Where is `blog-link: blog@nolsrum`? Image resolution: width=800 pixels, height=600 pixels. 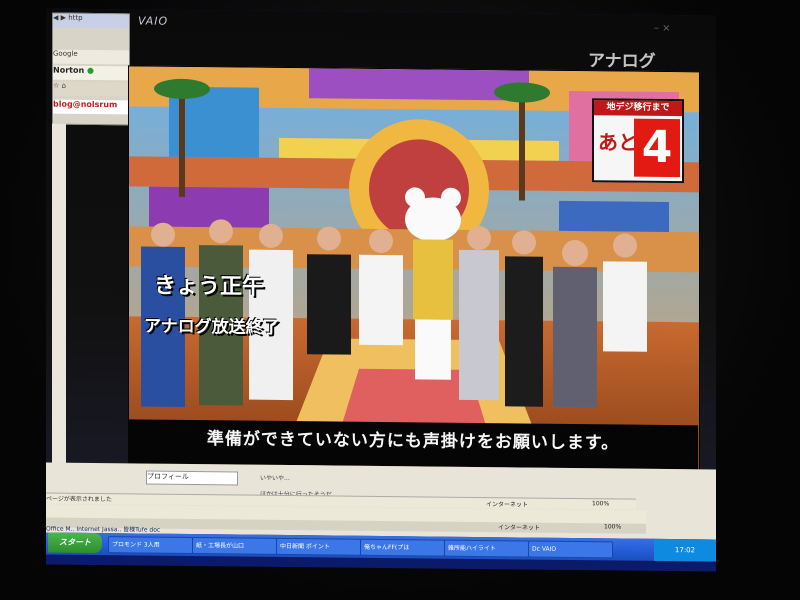
blog-link: blog@nolsrum is located at coordinates (91, 107).